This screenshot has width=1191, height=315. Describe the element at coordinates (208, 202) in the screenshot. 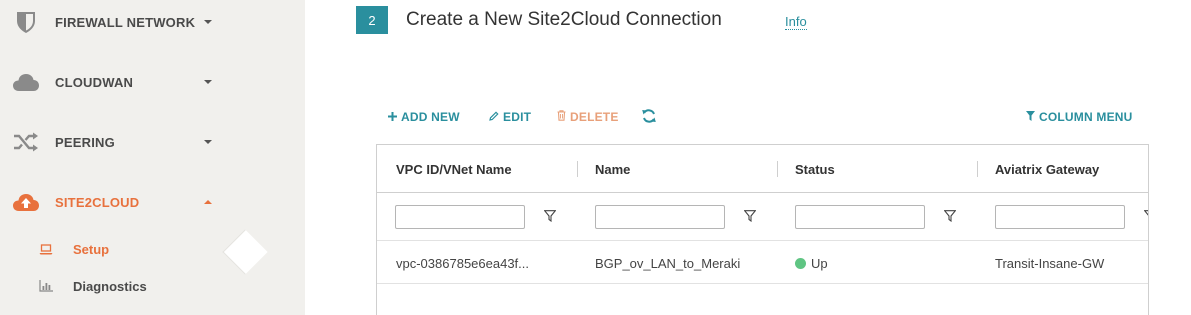

I see `chevron-up-icon` at that location.